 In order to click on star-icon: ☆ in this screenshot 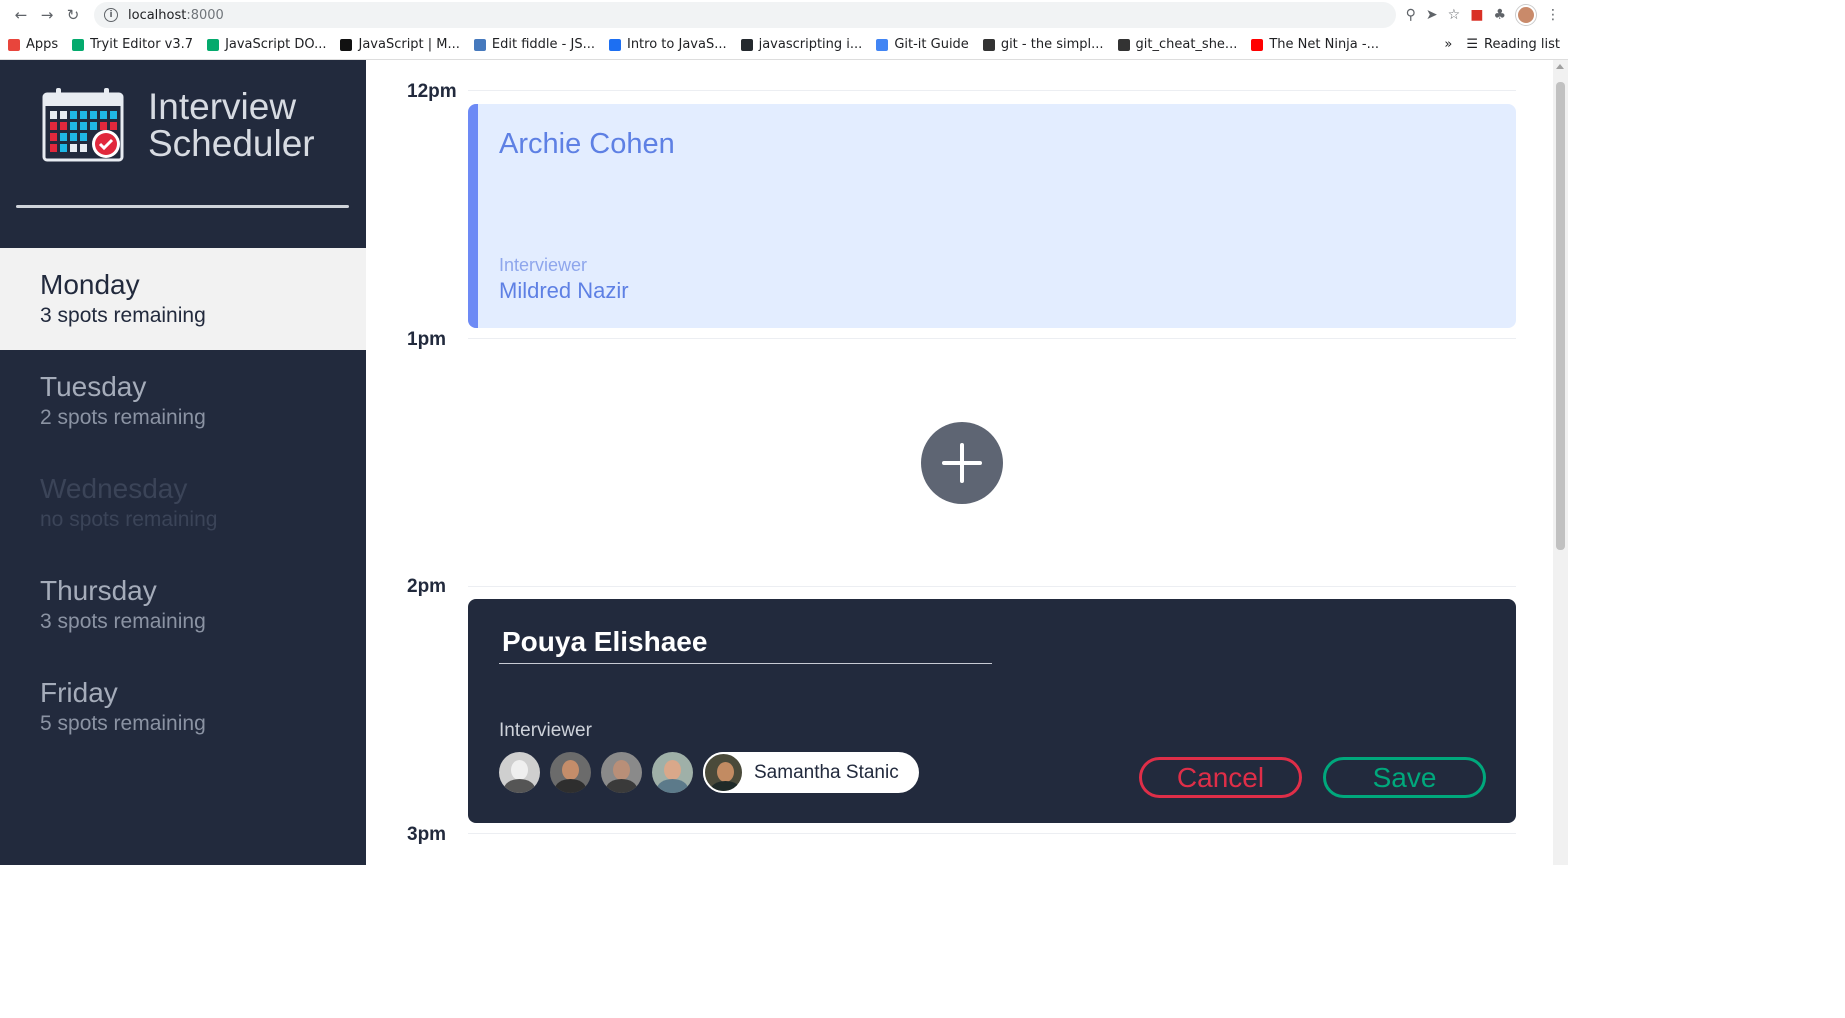, I will do `click(1454, 15)`.